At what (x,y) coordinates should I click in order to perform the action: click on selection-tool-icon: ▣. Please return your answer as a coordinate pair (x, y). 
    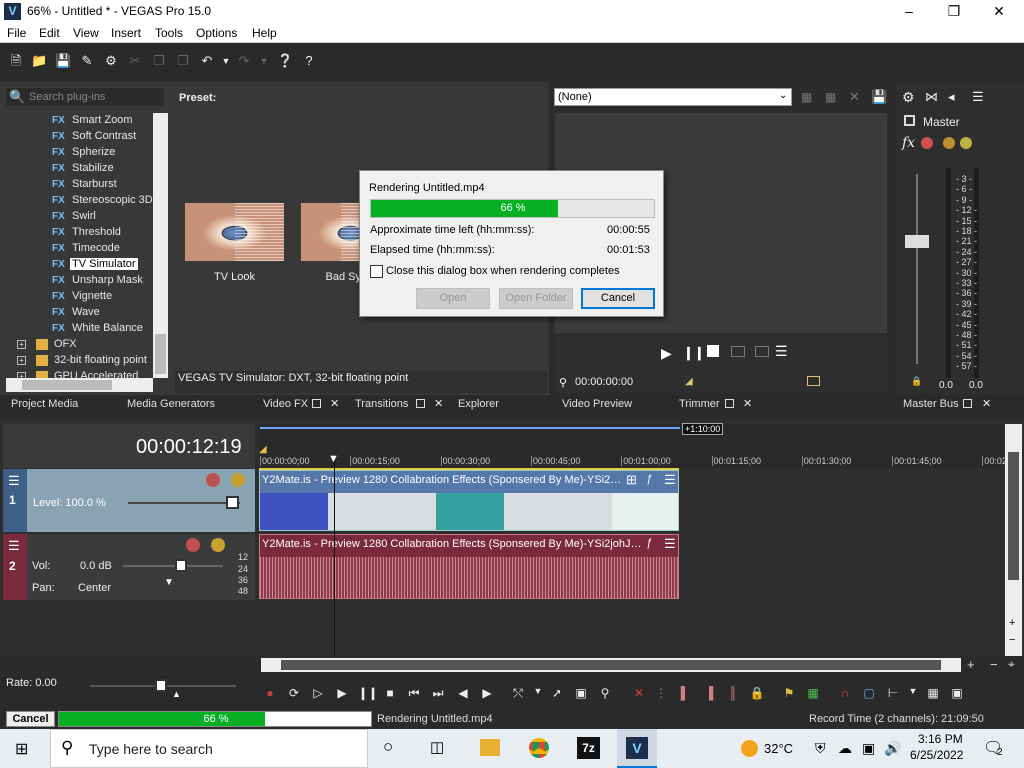
    Looking at the image, I should click on (581, 693).